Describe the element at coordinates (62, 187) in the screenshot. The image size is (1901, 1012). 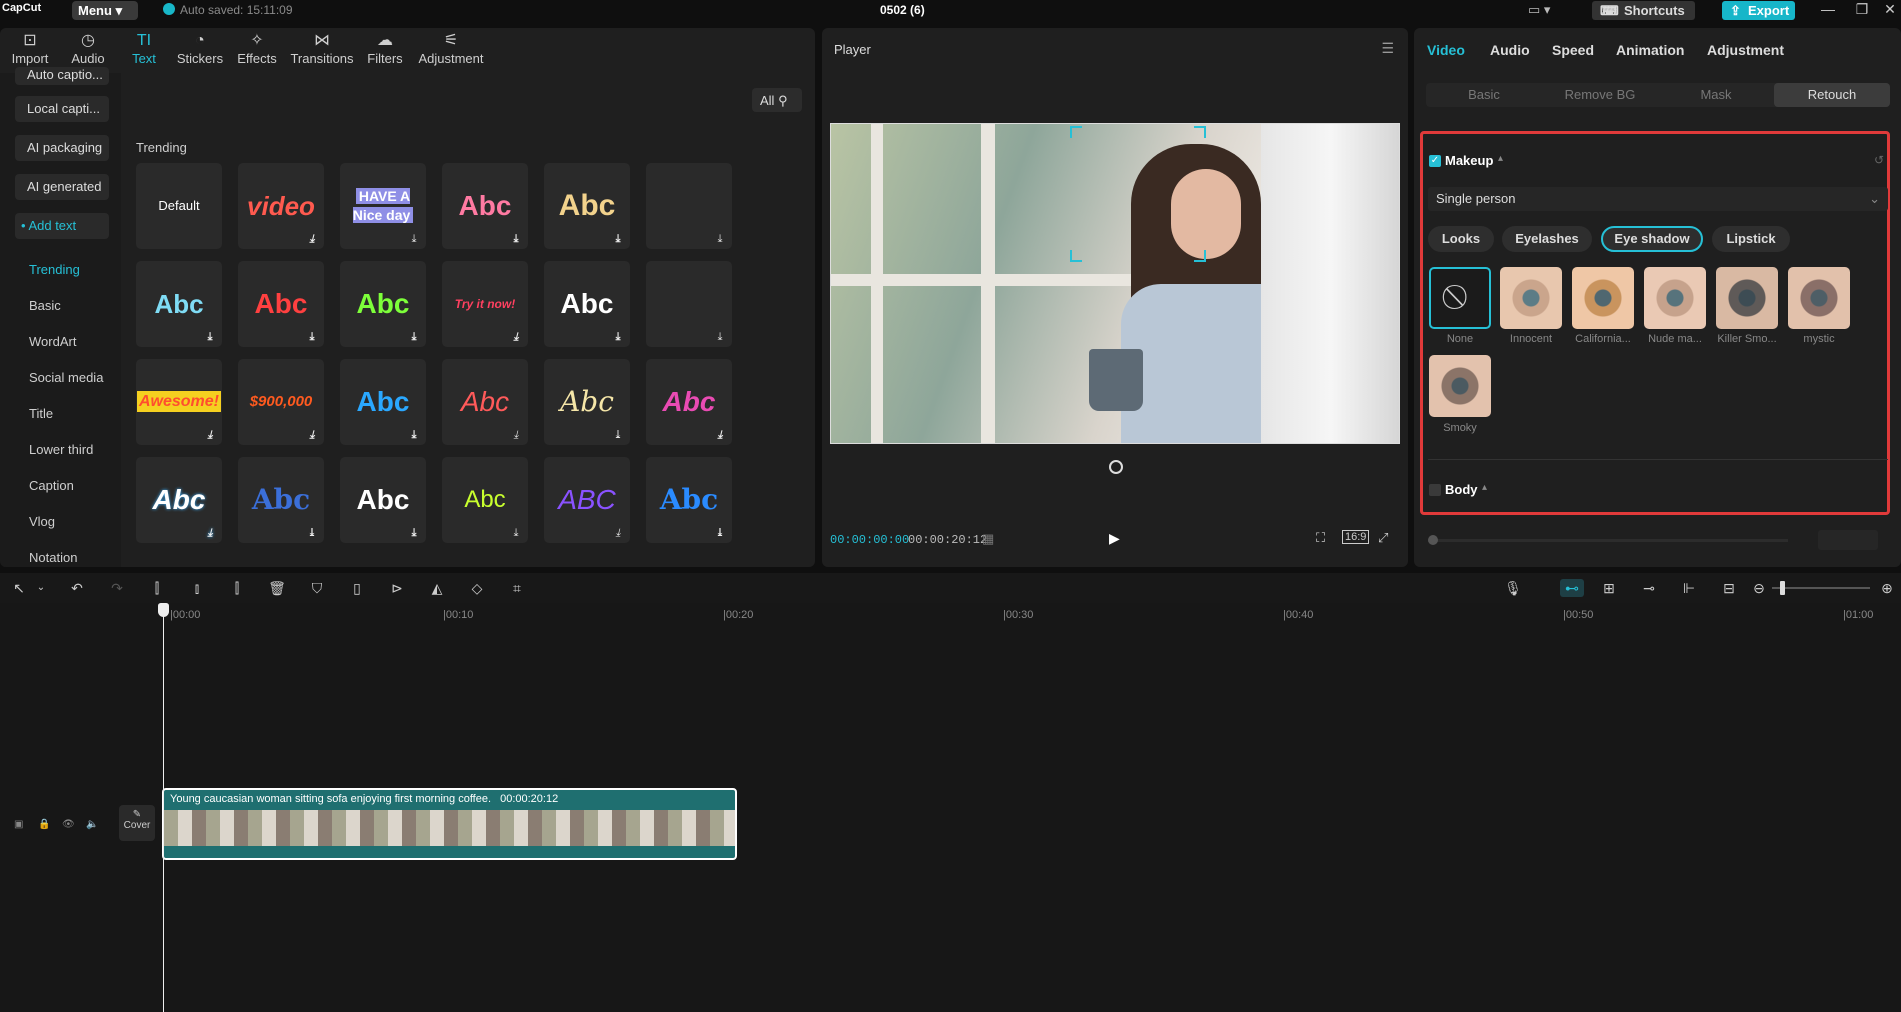
I see `sidebar-ai-generated: AI generated` at that location.